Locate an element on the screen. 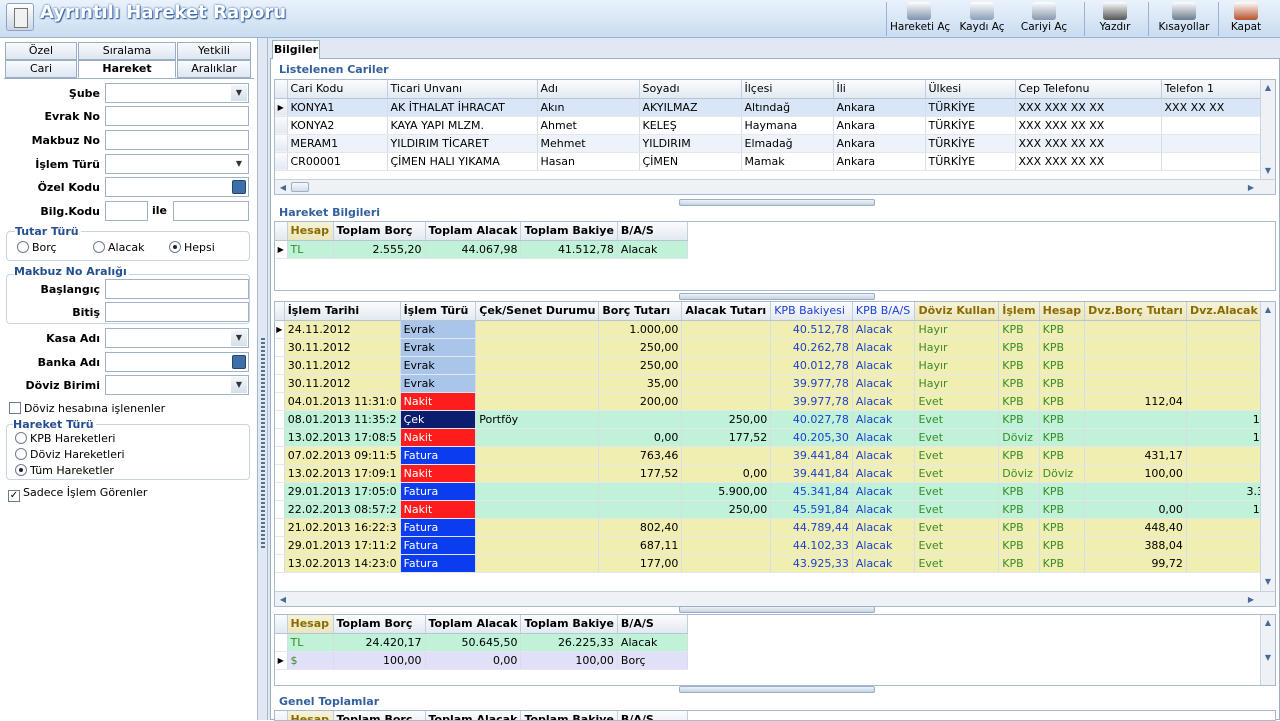  scroll-down-icon: ▼ is located at coordinates (1268, 657).